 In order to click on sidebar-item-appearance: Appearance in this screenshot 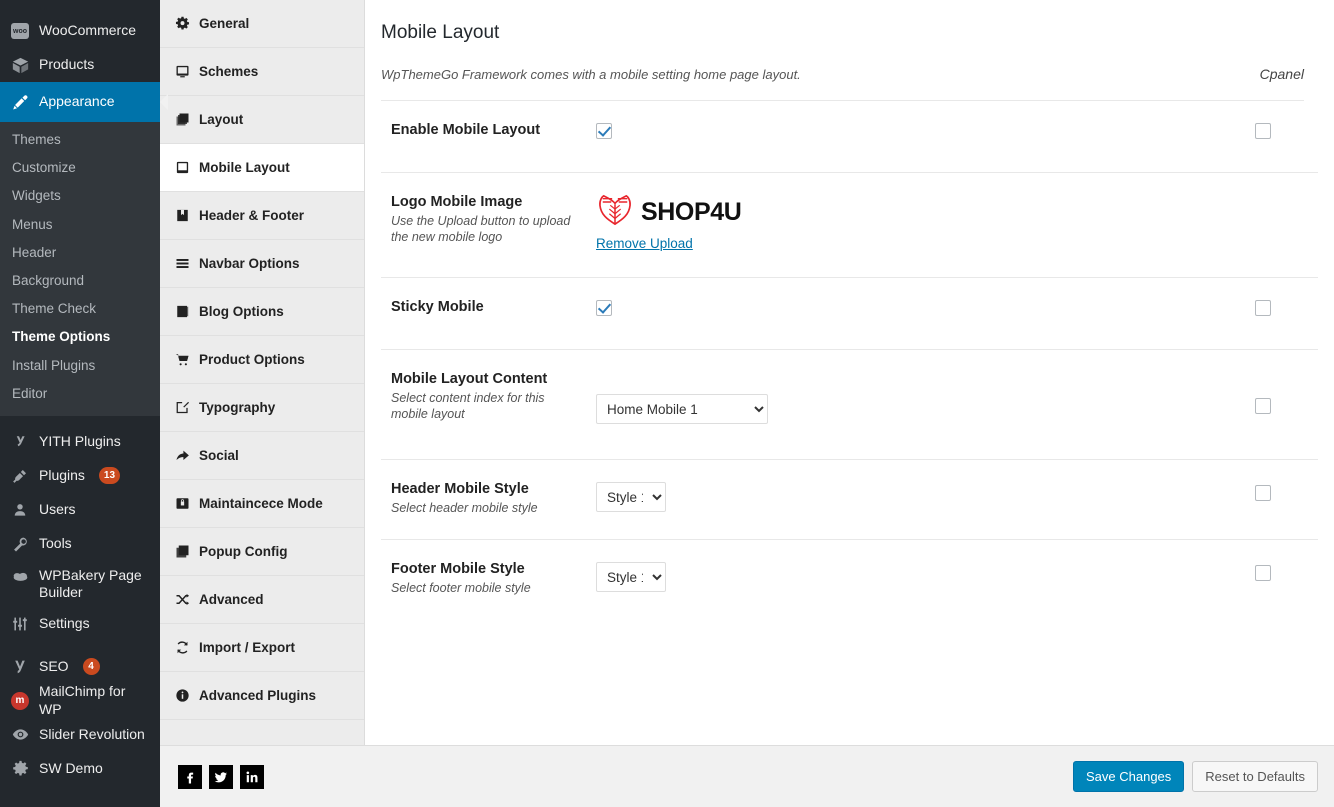, I will do `click(84, 102)`.